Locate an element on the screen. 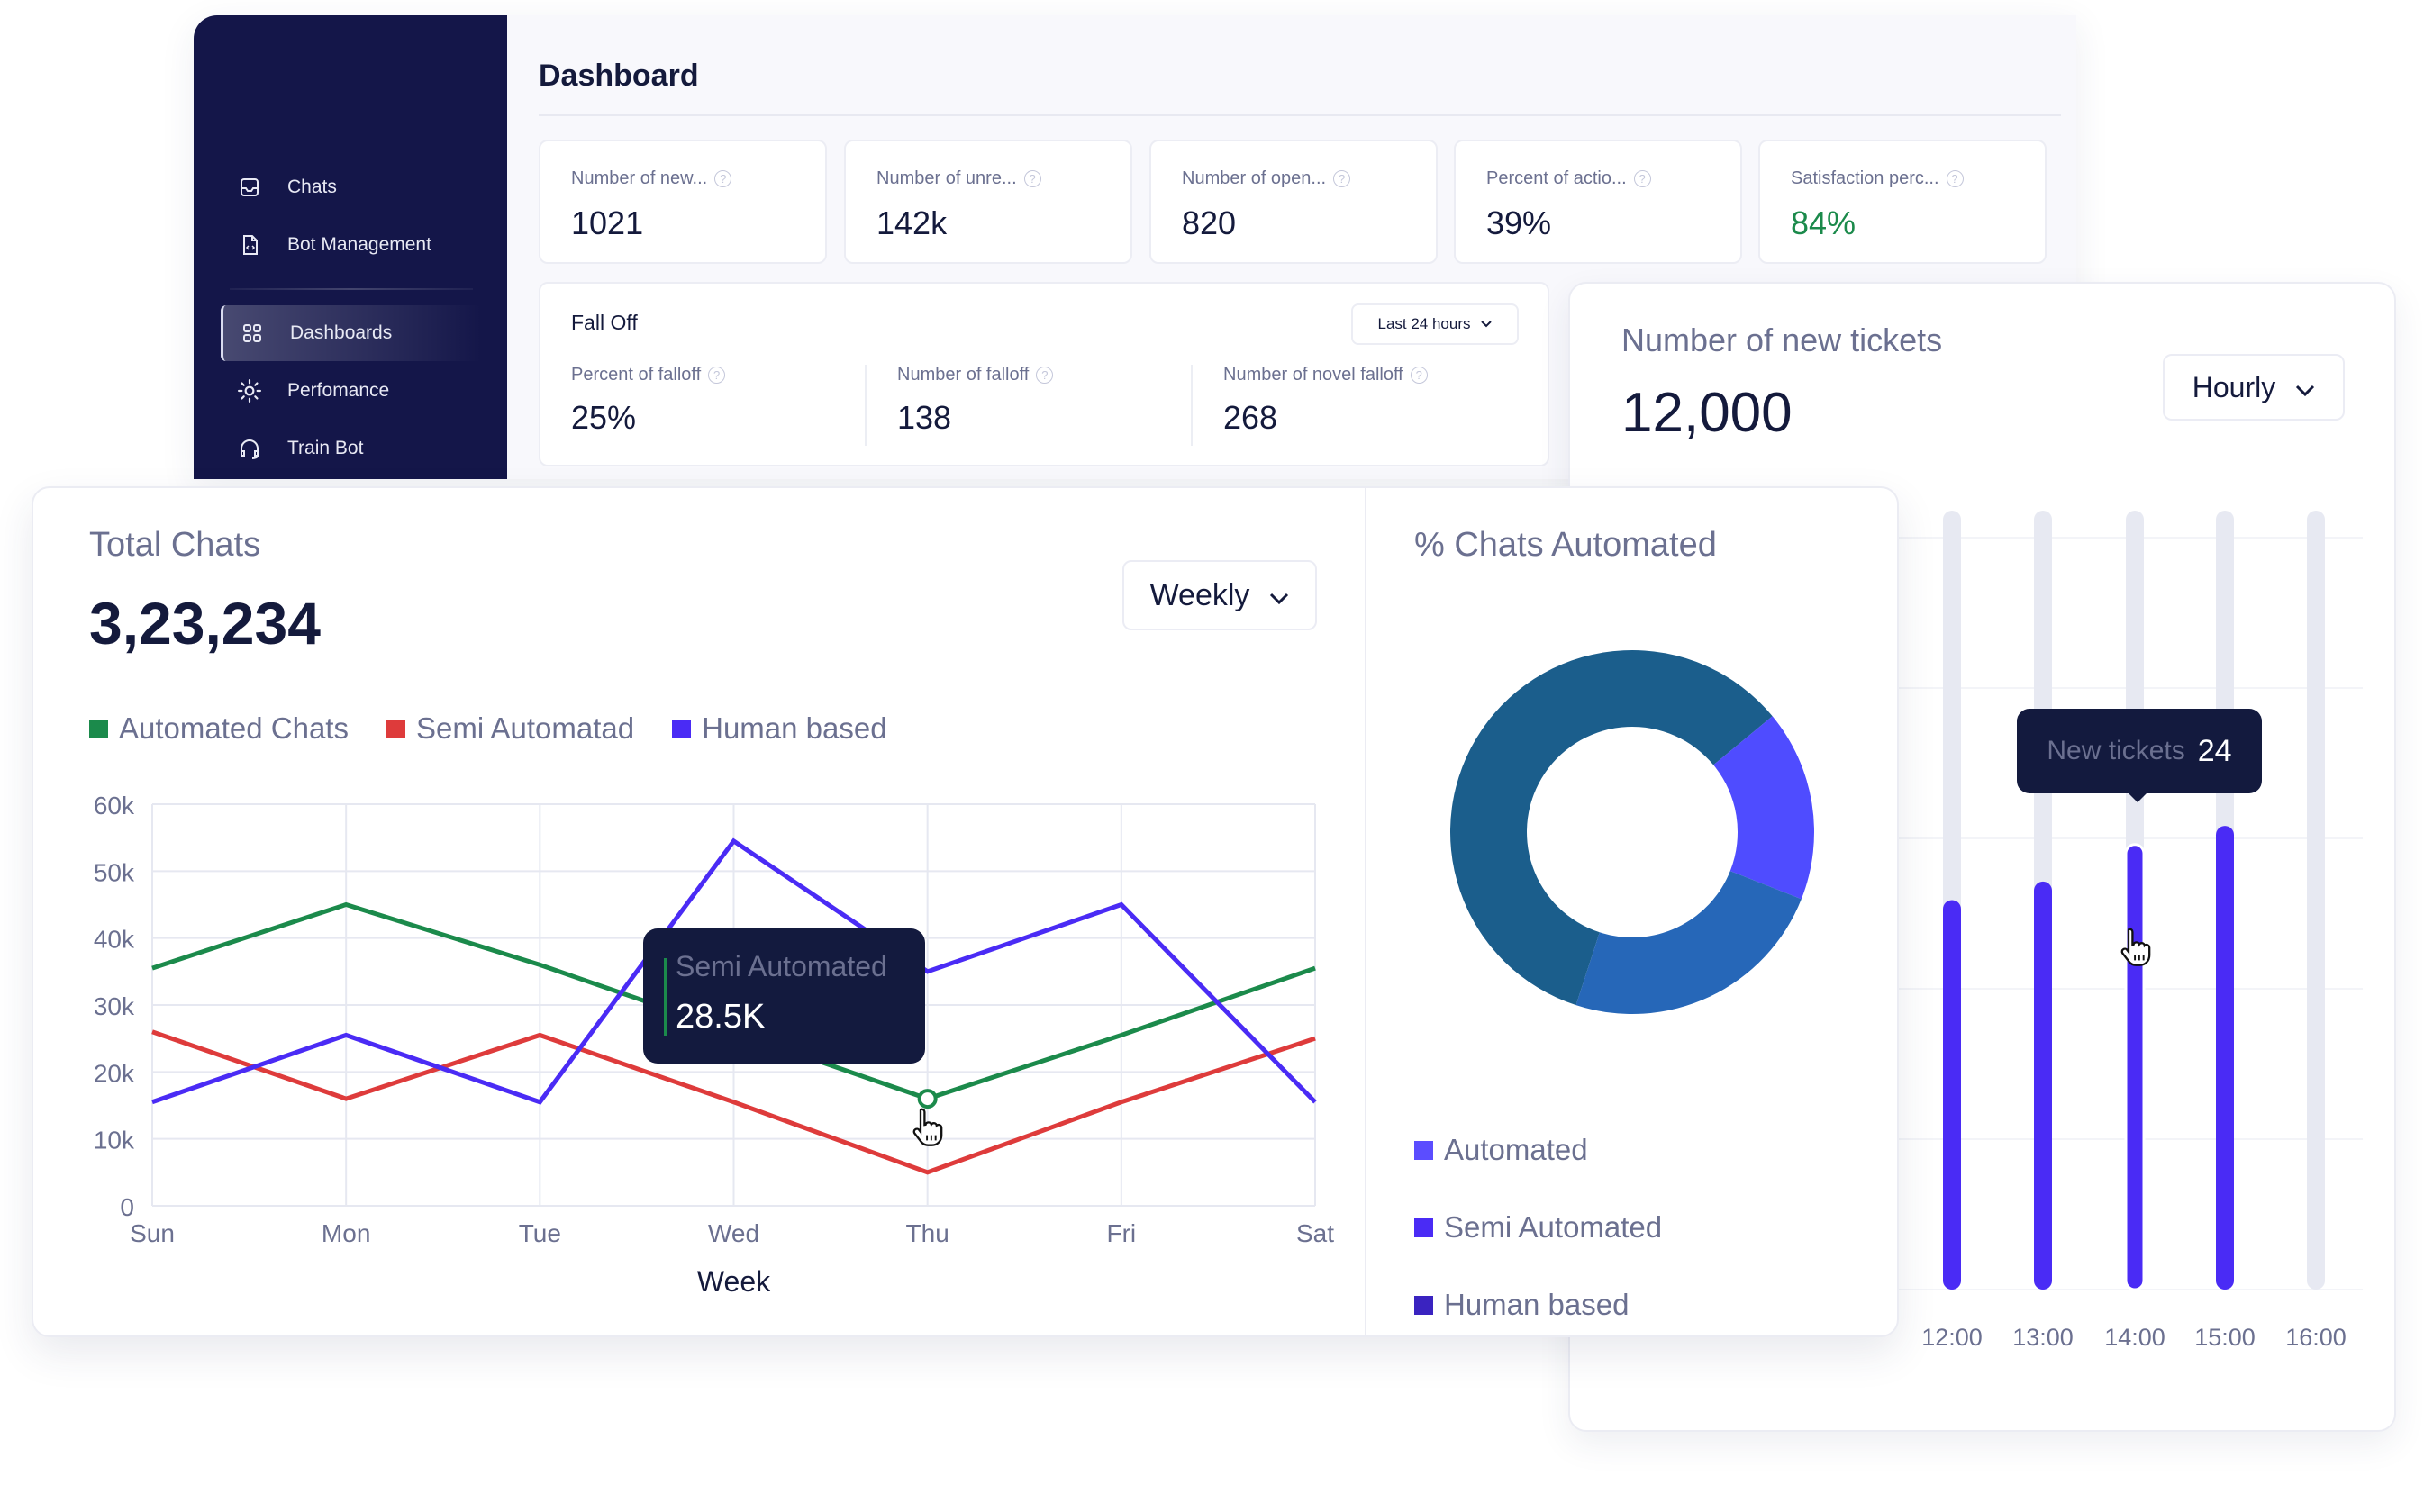  sidebar-item-label: Train Bot is located at coordinates (325, 448).